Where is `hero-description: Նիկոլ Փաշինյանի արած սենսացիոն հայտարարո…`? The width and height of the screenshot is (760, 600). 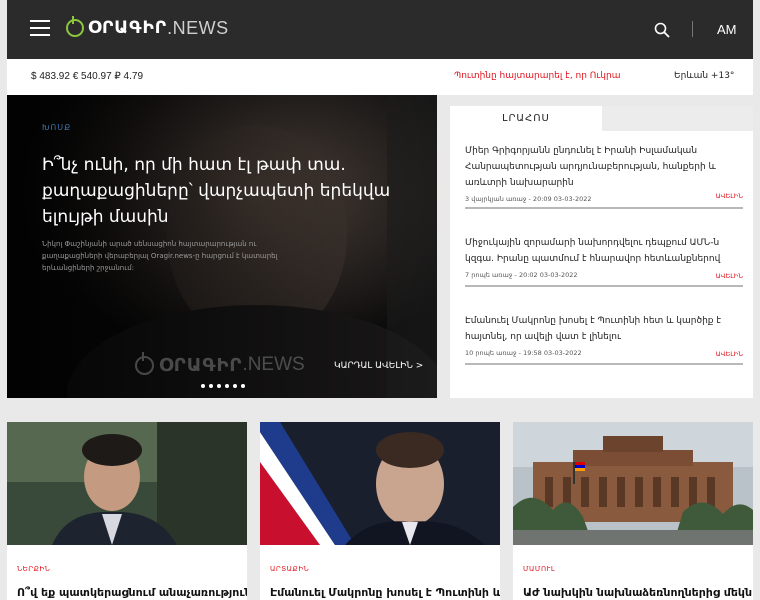 hero-description: Նիկոլ Փաշինյանի արած սենսացիոն հայտարարո… is located at coordinates (160, 256).